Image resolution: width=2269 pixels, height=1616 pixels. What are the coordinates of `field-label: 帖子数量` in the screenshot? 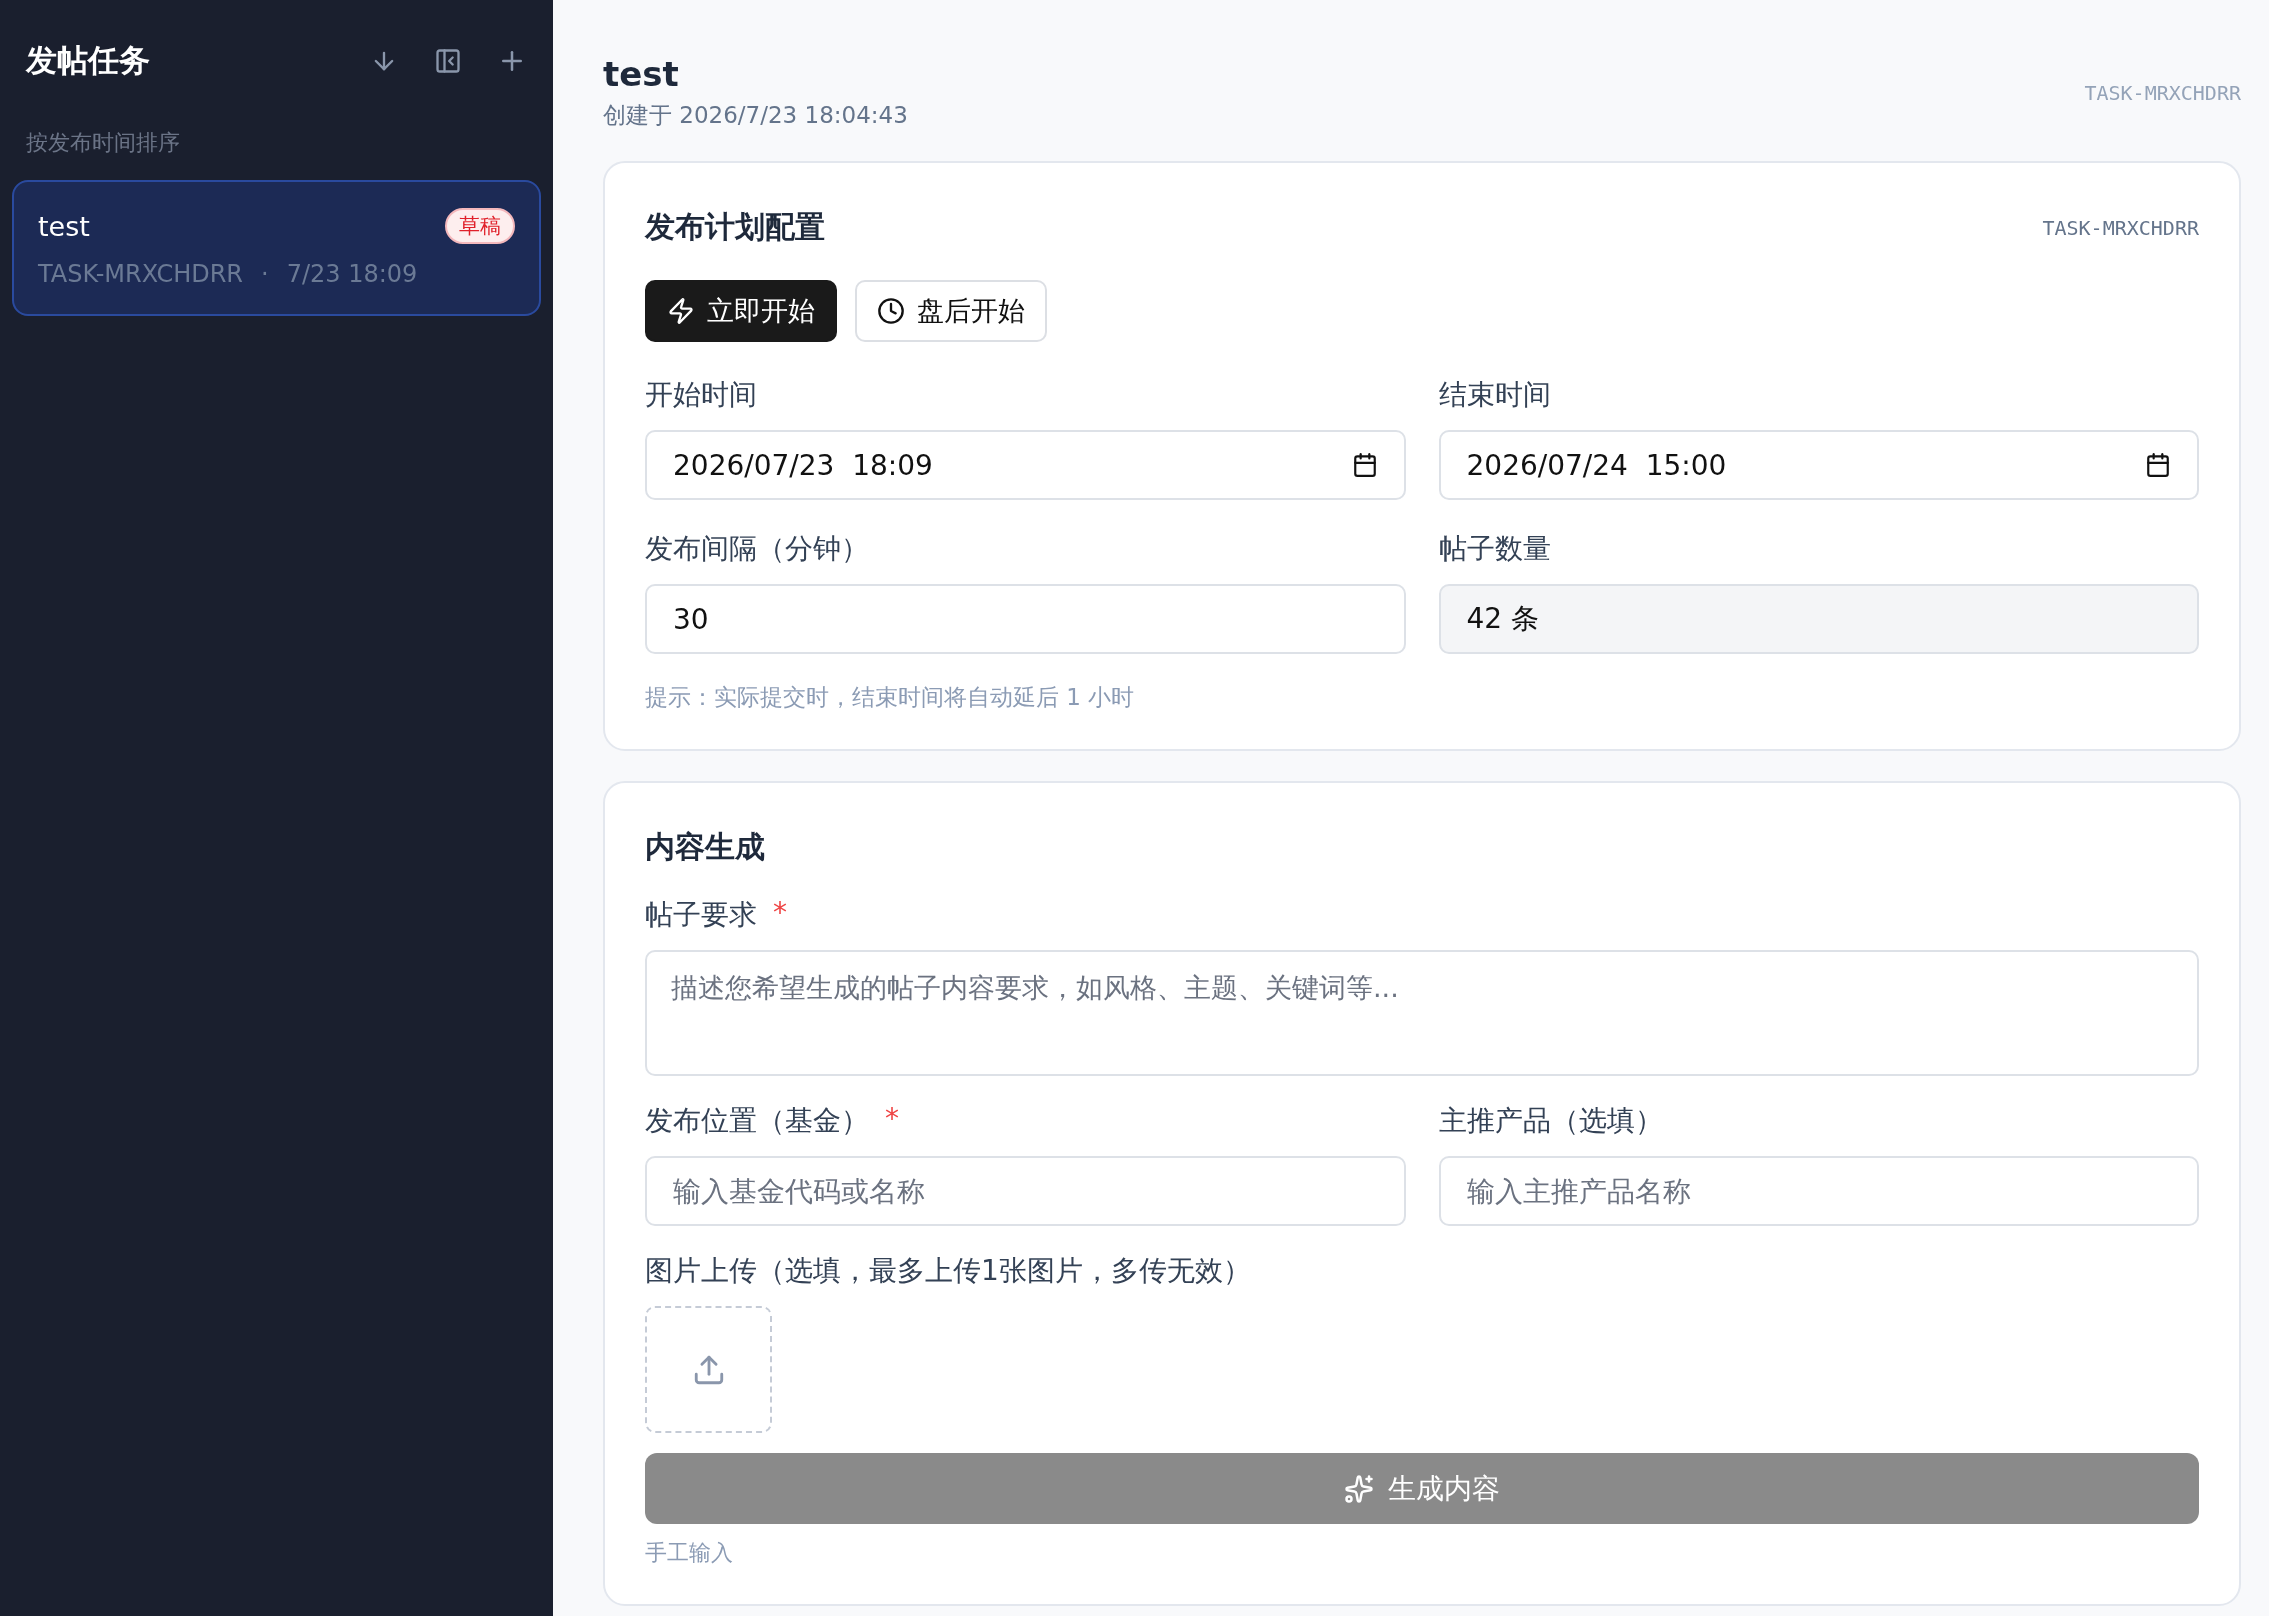 It's located at (1494, 549).